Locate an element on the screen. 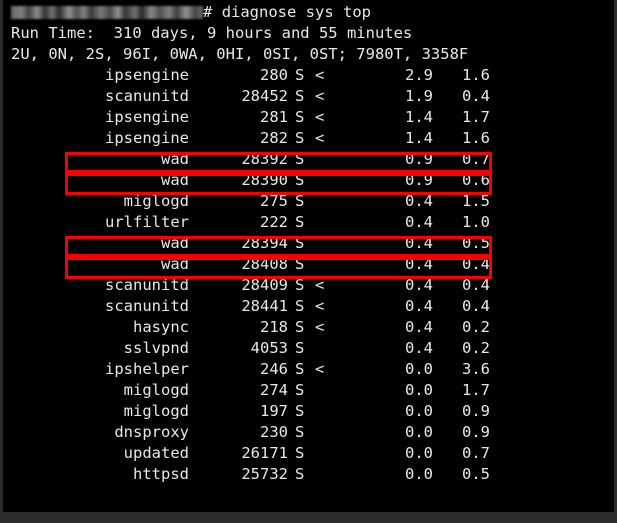 The width and height of the screenshot is (617, 523). command-text: diagnose sys top is located at coordinates (296, 12).